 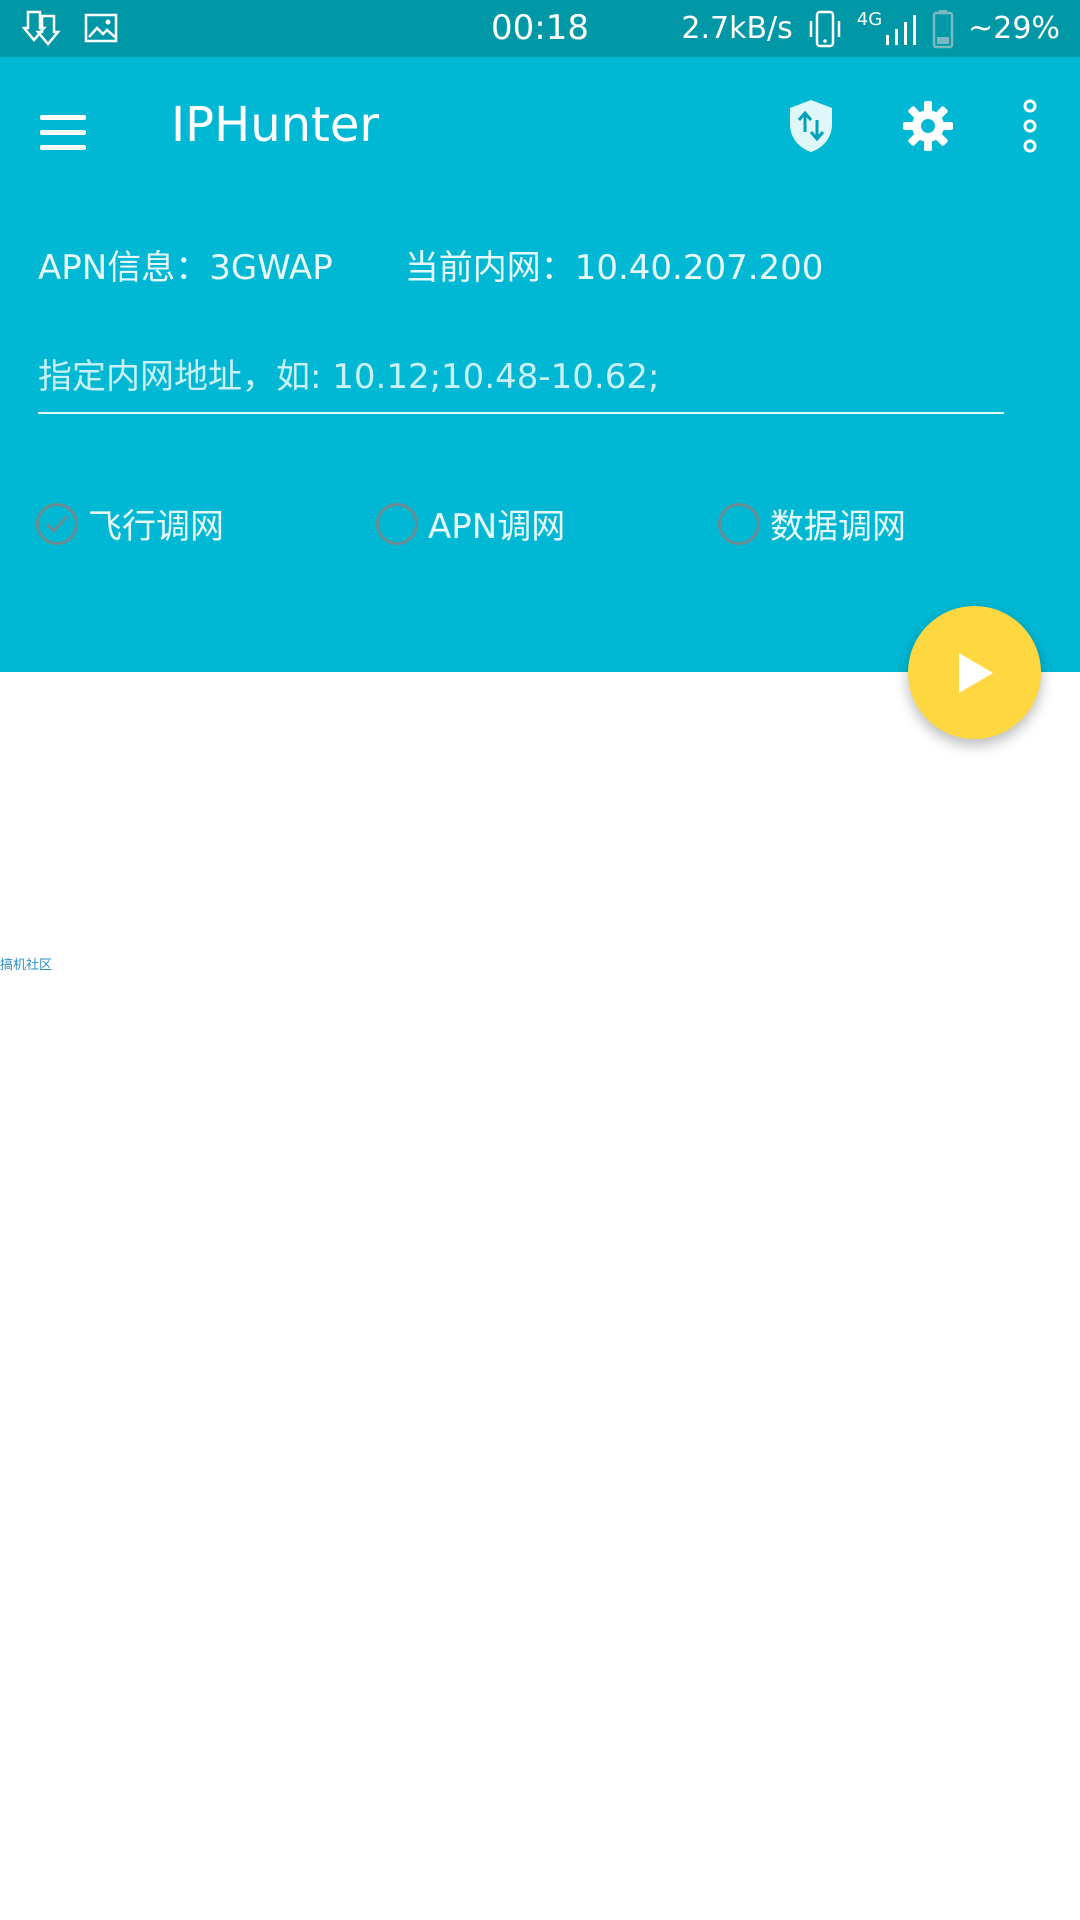 What do you see at coordinates (185, 268) in the screenshot?
I see `apn-info: APN信息：3GWAP` at bounding box center [185, 268].